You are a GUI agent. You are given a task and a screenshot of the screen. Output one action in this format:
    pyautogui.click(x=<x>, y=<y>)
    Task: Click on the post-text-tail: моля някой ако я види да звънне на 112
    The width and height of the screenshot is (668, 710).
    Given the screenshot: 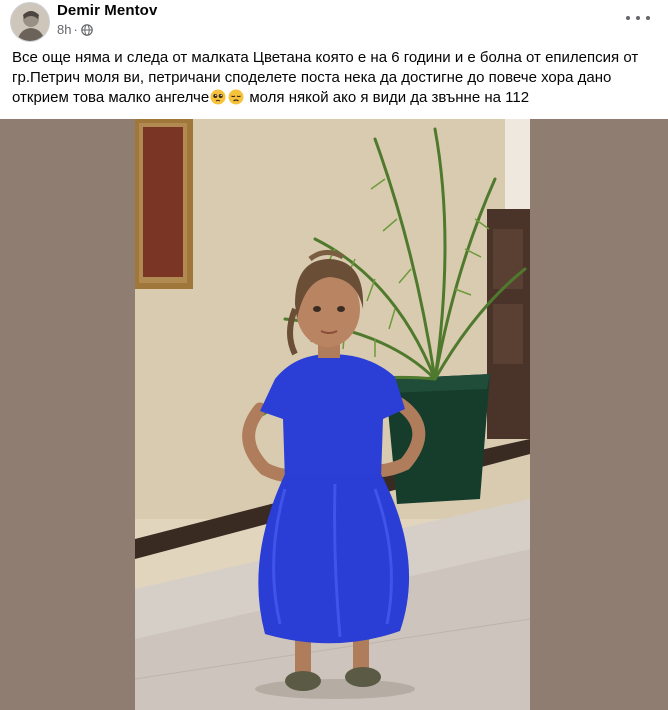 What is the action you would take?
    pyautogui.click(x=387, y=97)
    